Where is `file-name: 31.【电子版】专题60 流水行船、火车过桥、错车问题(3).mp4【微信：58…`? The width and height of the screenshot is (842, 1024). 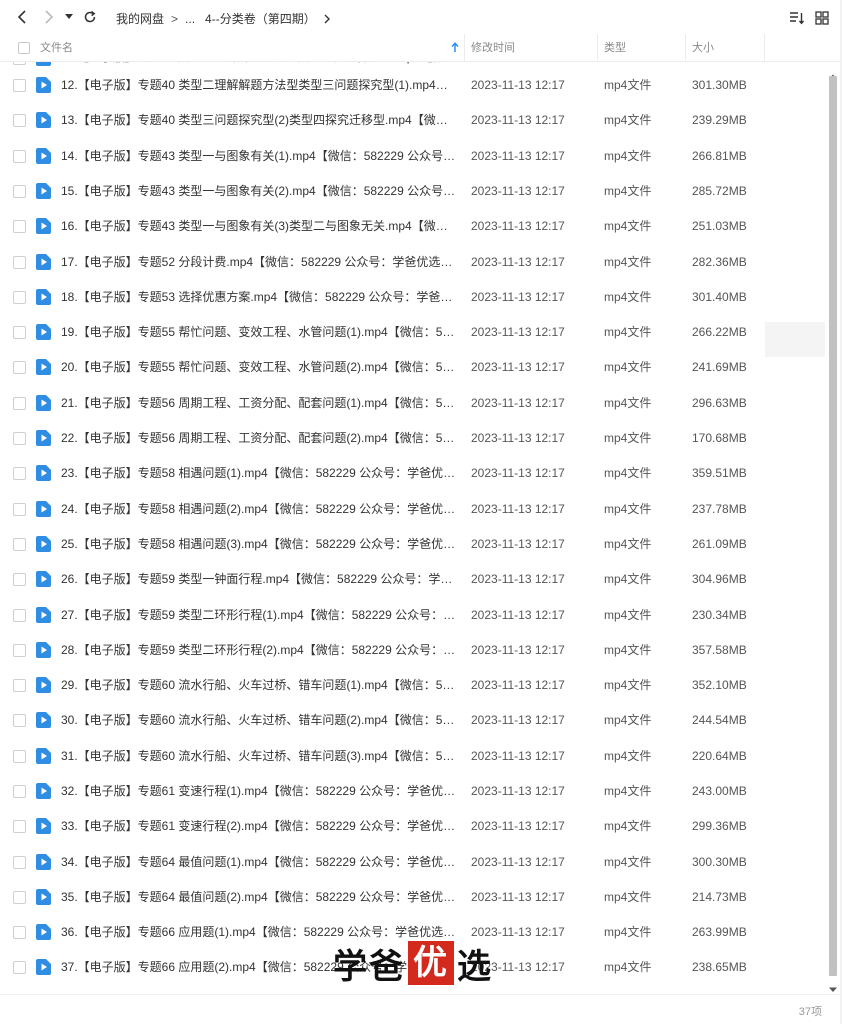 file-name: 31.【电子版】专题60 流水行船、火车过桥、错车问题(3).mp4【微信：58… is located at coordinates (260, 756).